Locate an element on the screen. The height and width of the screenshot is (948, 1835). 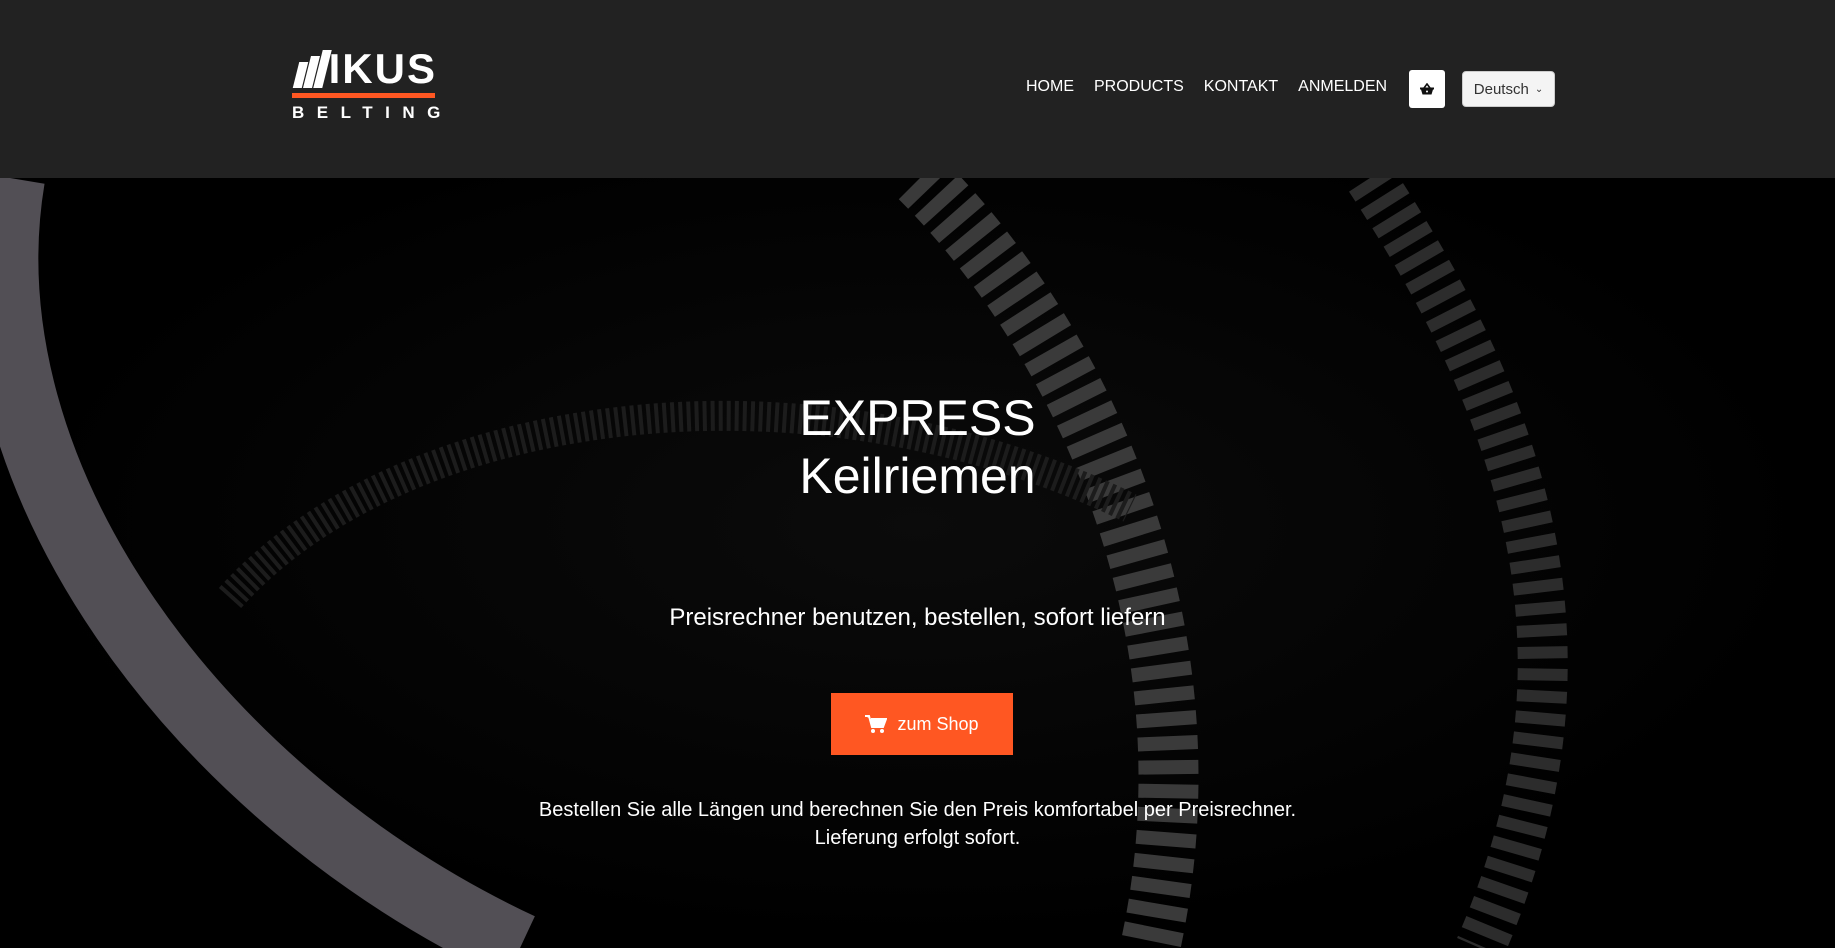
basket-icon is located at coordinates (1427, 89).